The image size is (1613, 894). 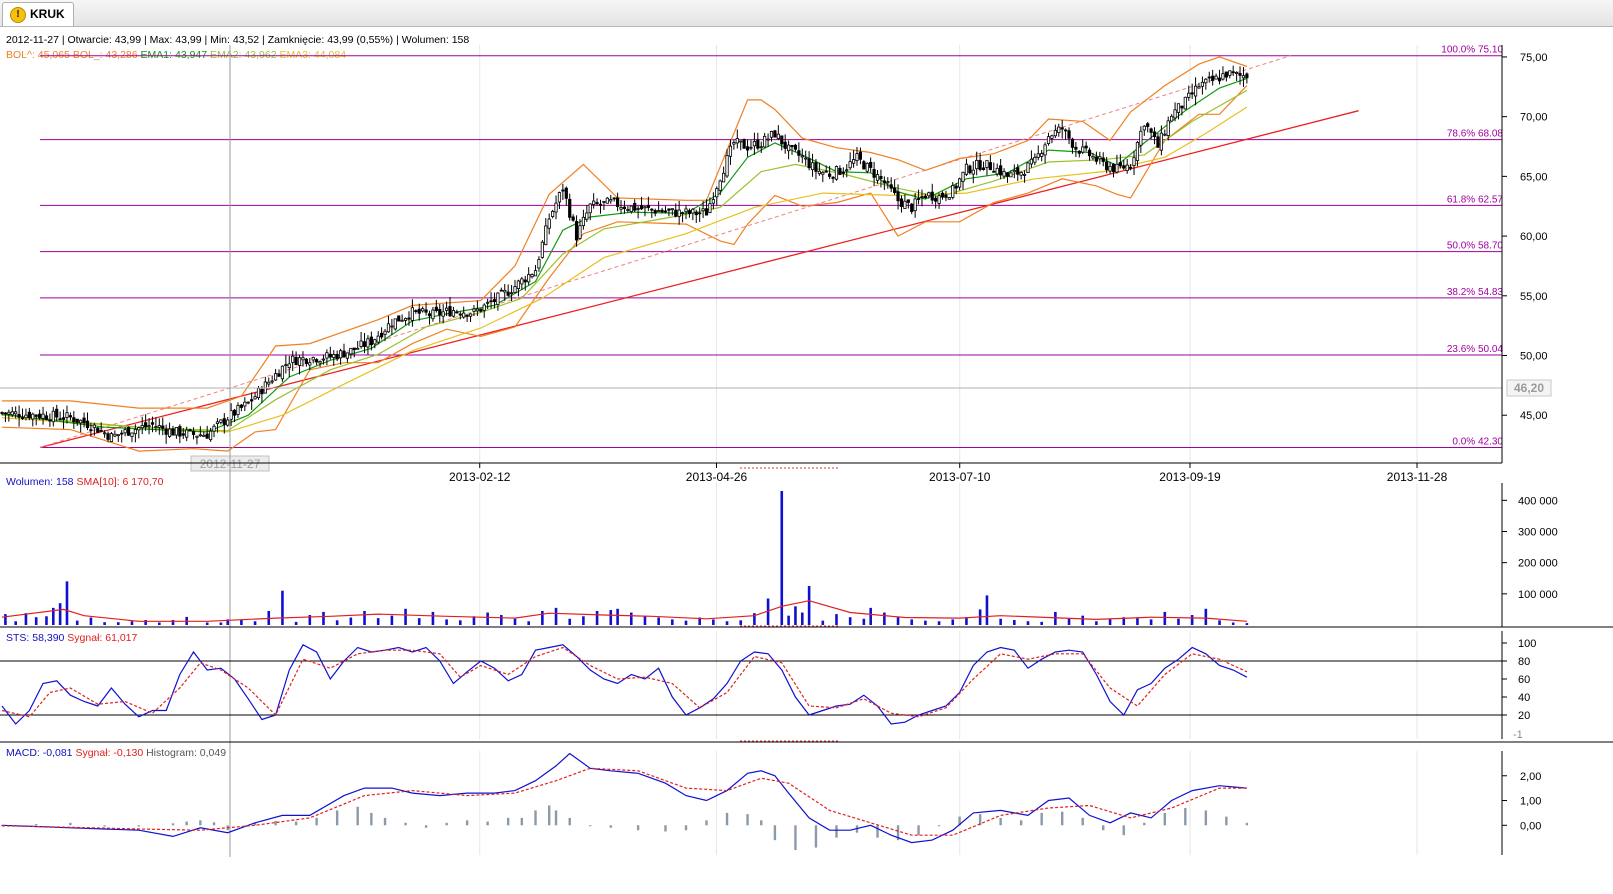 I want to click on volume-axis-label: 100 000, so click(x=1538, y=595).